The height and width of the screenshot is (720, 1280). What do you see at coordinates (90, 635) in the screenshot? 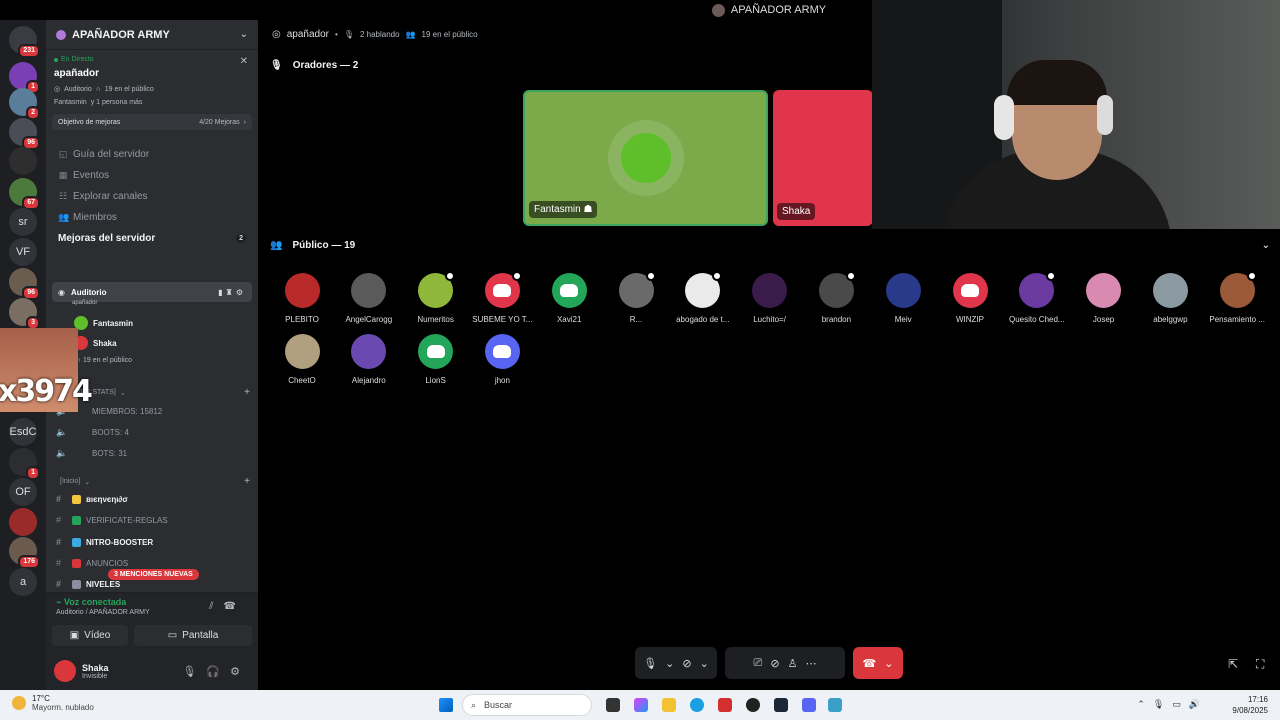
I see `video-button: ▣ Vídeo` at bounding box center [90, 635].